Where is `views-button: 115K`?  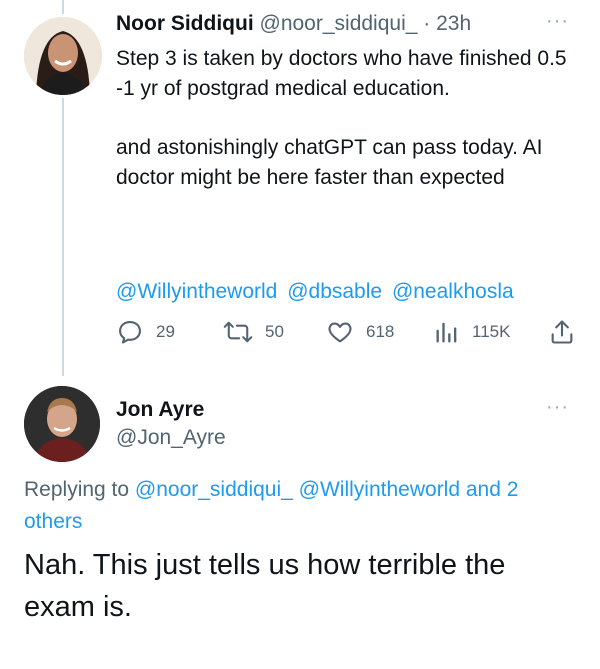 views-button: 115K is located at coordinates (472, 332).